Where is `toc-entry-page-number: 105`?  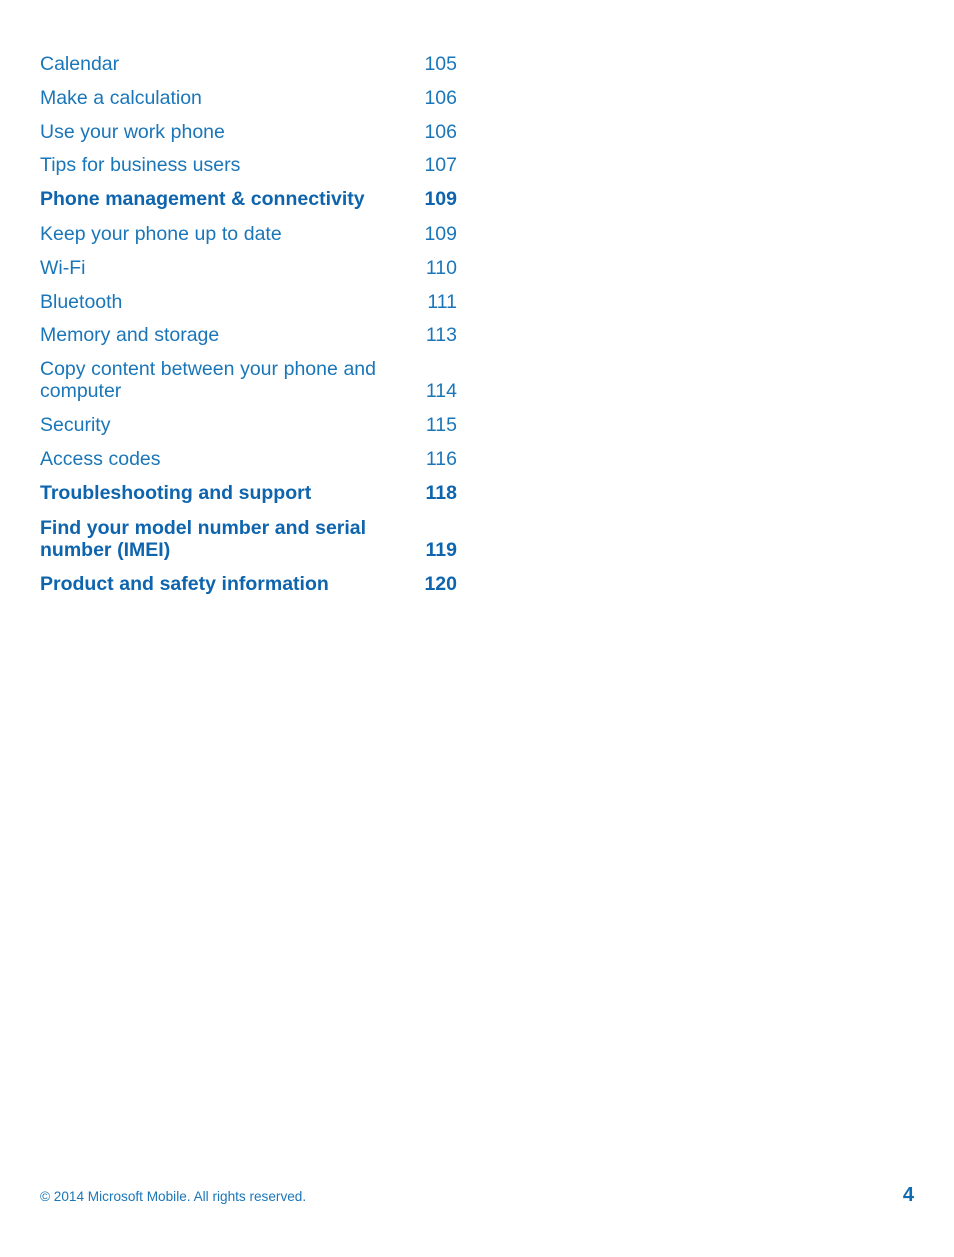 toc-entry-page-number: 105 is located at coordinates (440, 64).